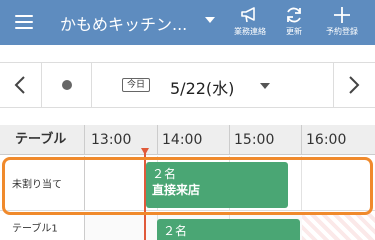  I want to click on chevron-right-icon, so click(354, 85).